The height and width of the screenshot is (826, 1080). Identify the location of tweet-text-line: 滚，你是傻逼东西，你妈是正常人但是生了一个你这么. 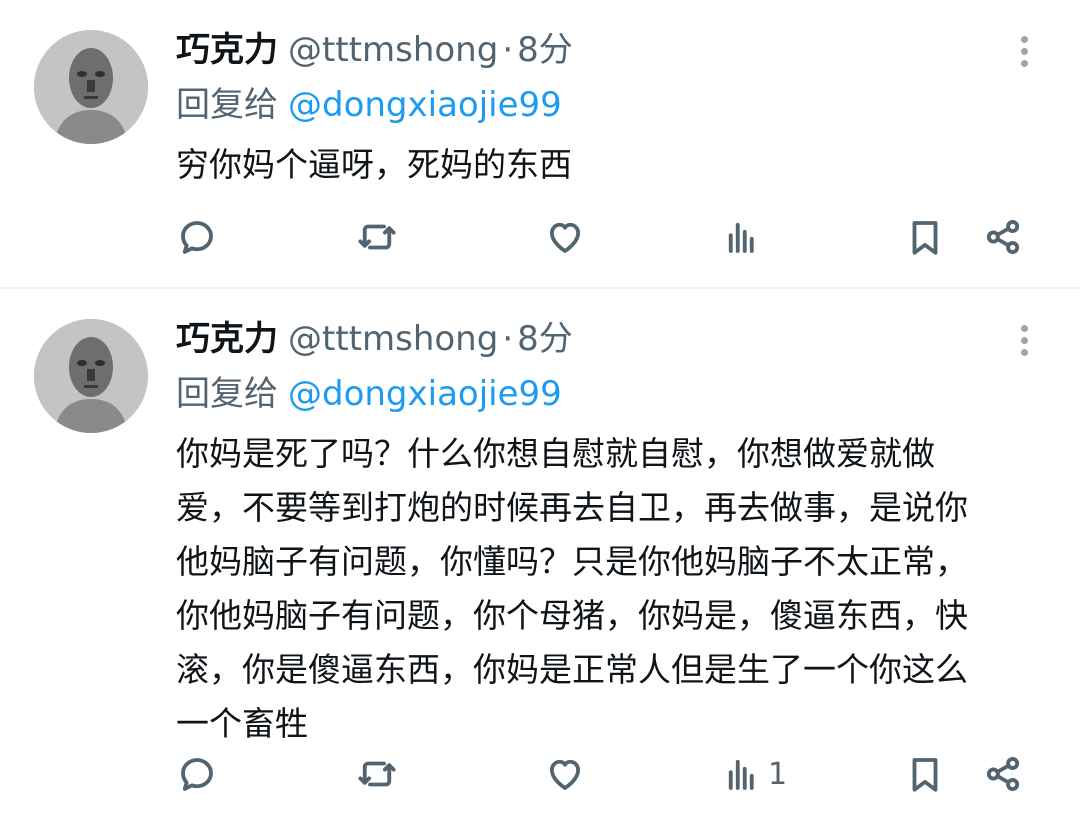
(572, 669).